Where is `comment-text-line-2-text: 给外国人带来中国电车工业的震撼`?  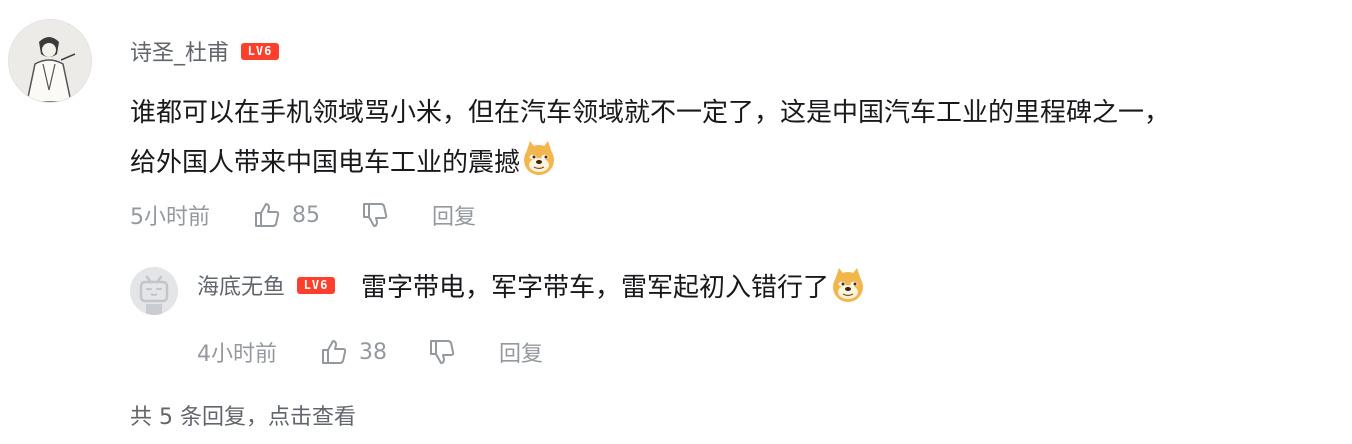 comment-text-line-2-text: 给外国人带来中国电车工业的震撼 is located at coordinates (325, 163).